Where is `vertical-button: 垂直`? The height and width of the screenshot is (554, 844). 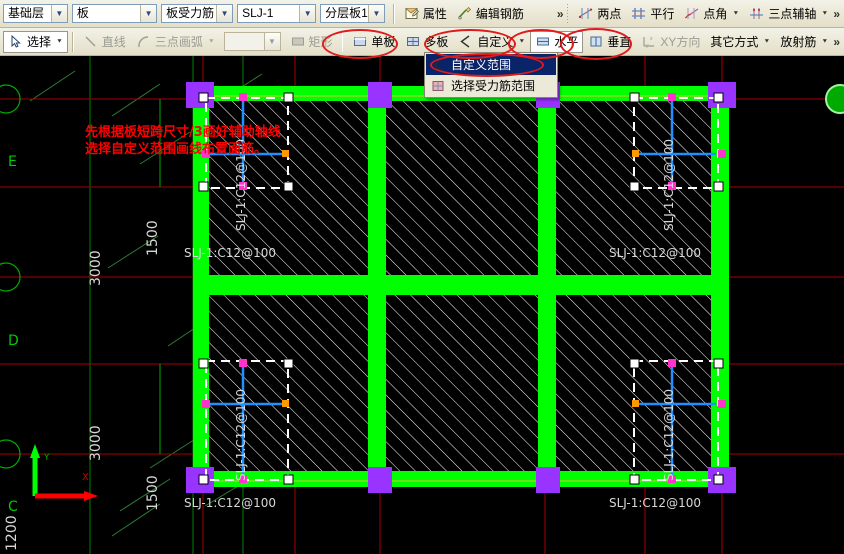
vertical-button: 垂直 is located at coordinates (609, 42).